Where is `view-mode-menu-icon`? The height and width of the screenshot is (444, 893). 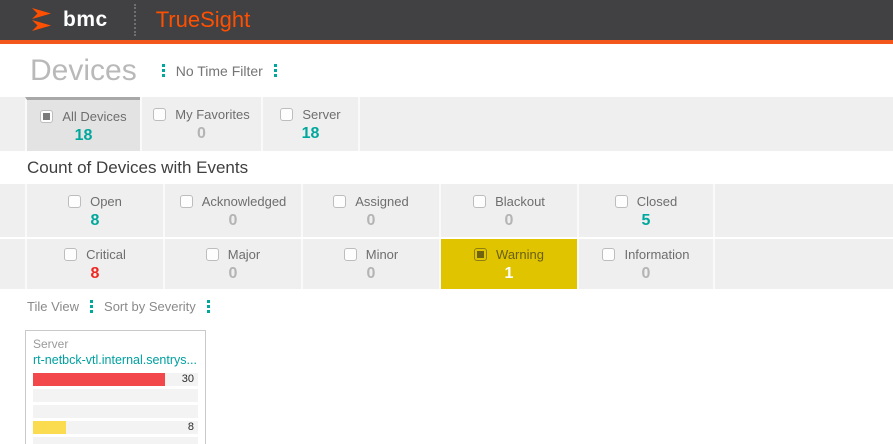
view-mode-menu-icon is located at coordinates (92, 306).